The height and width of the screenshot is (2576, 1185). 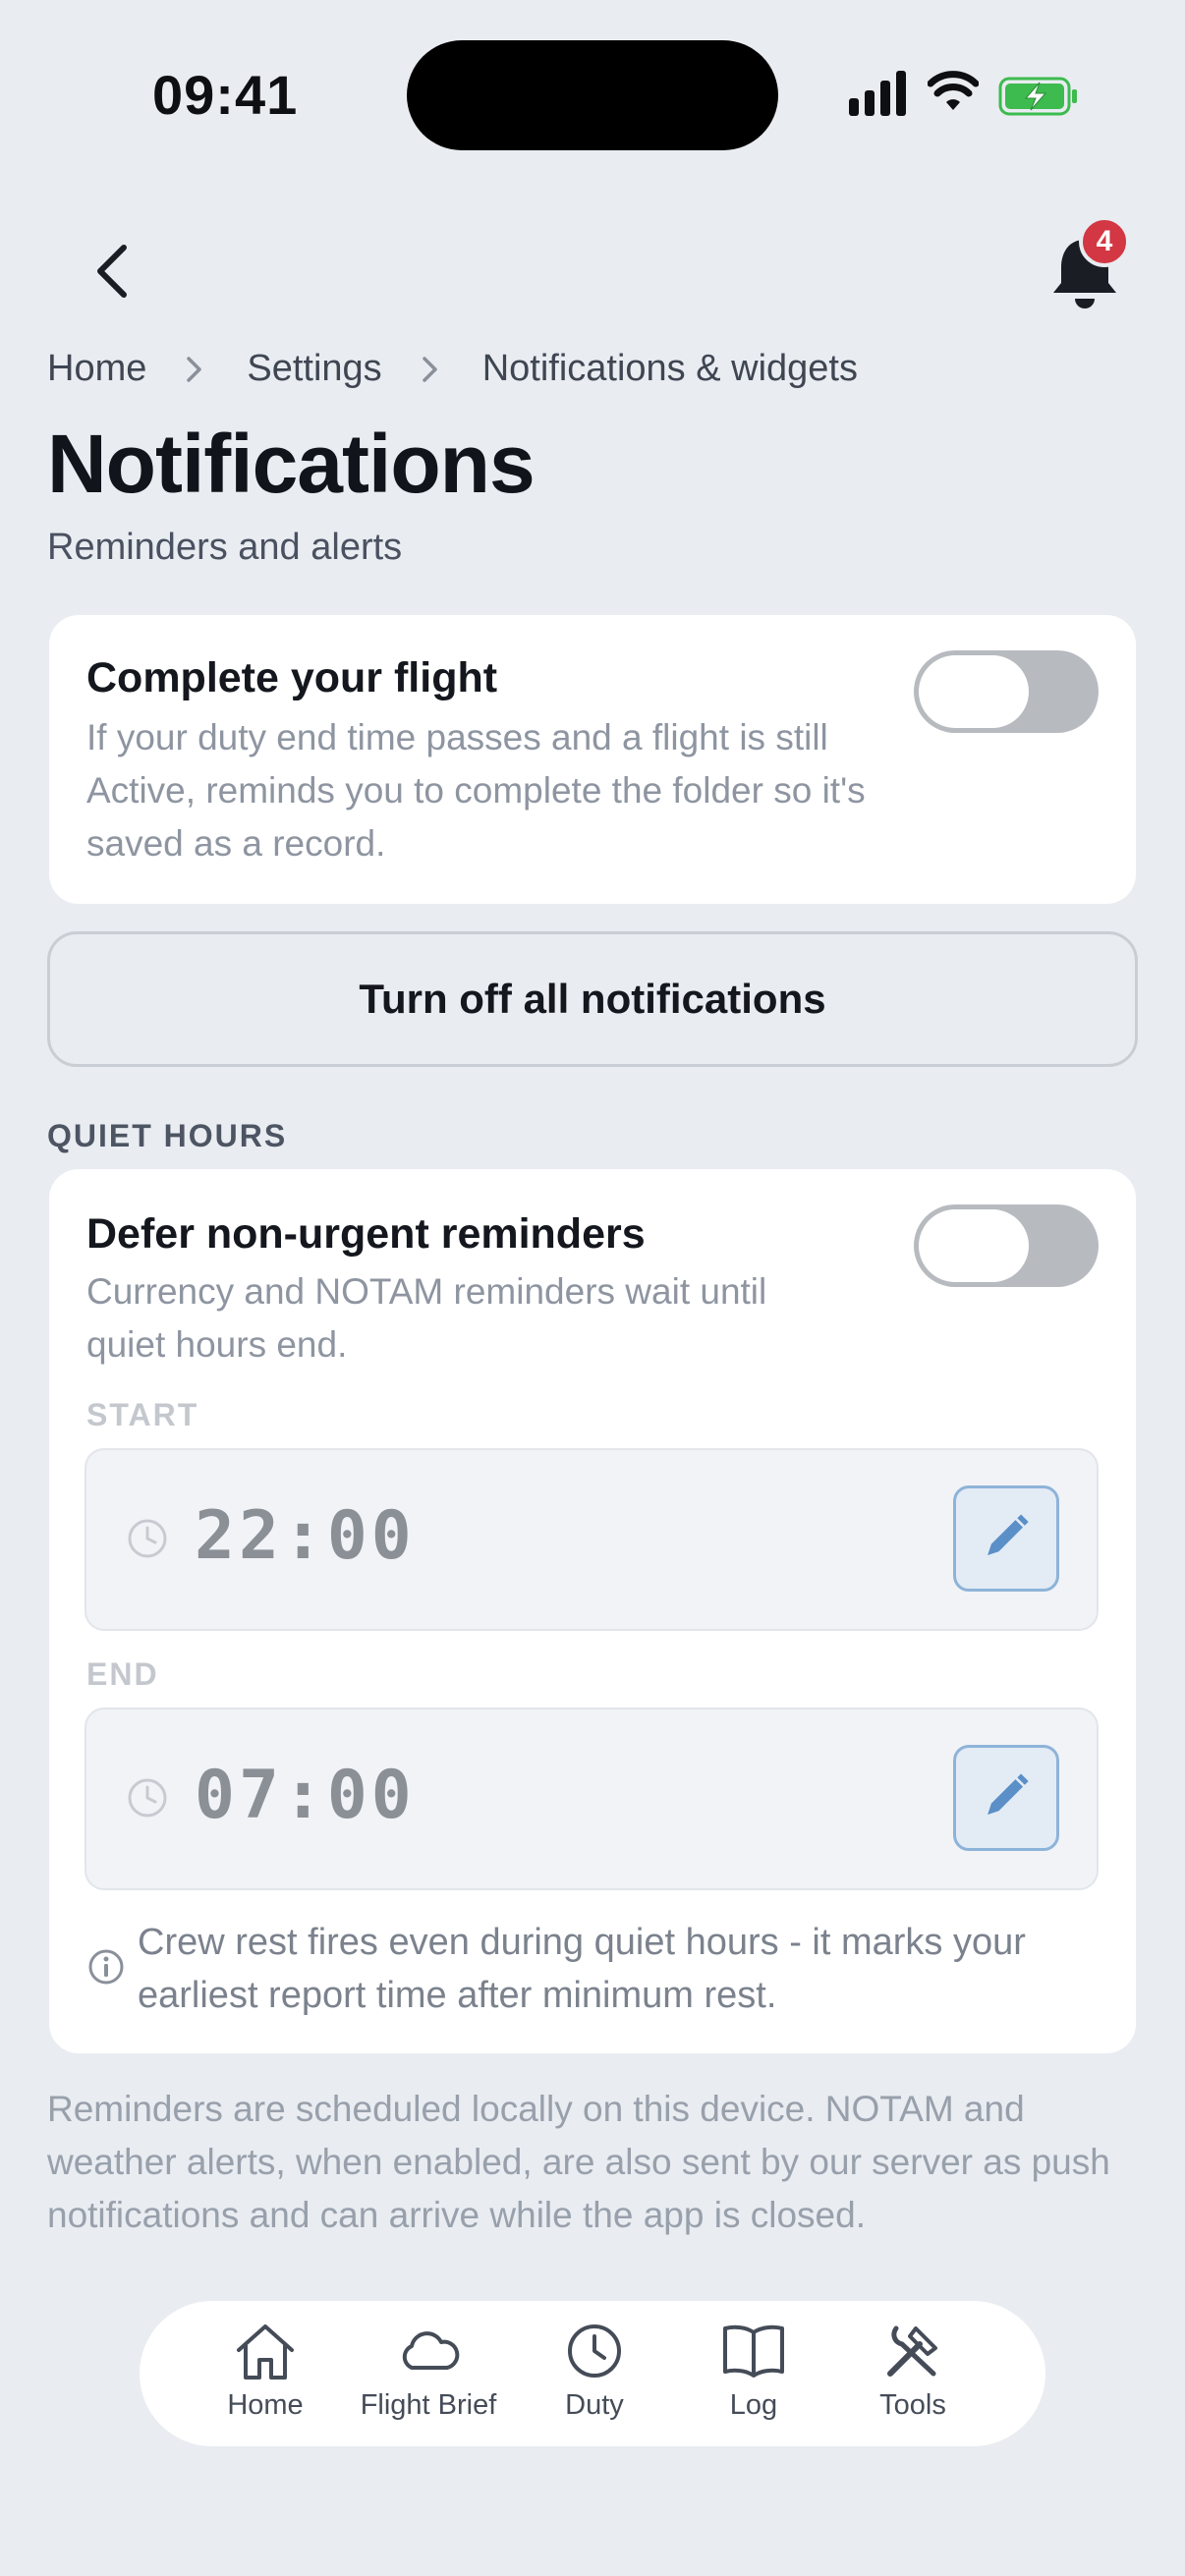 What do you see at coordinates (265, 2405) in the screenshot?
I see `tab-home-label: Home` at bounding box center [265, 2405].